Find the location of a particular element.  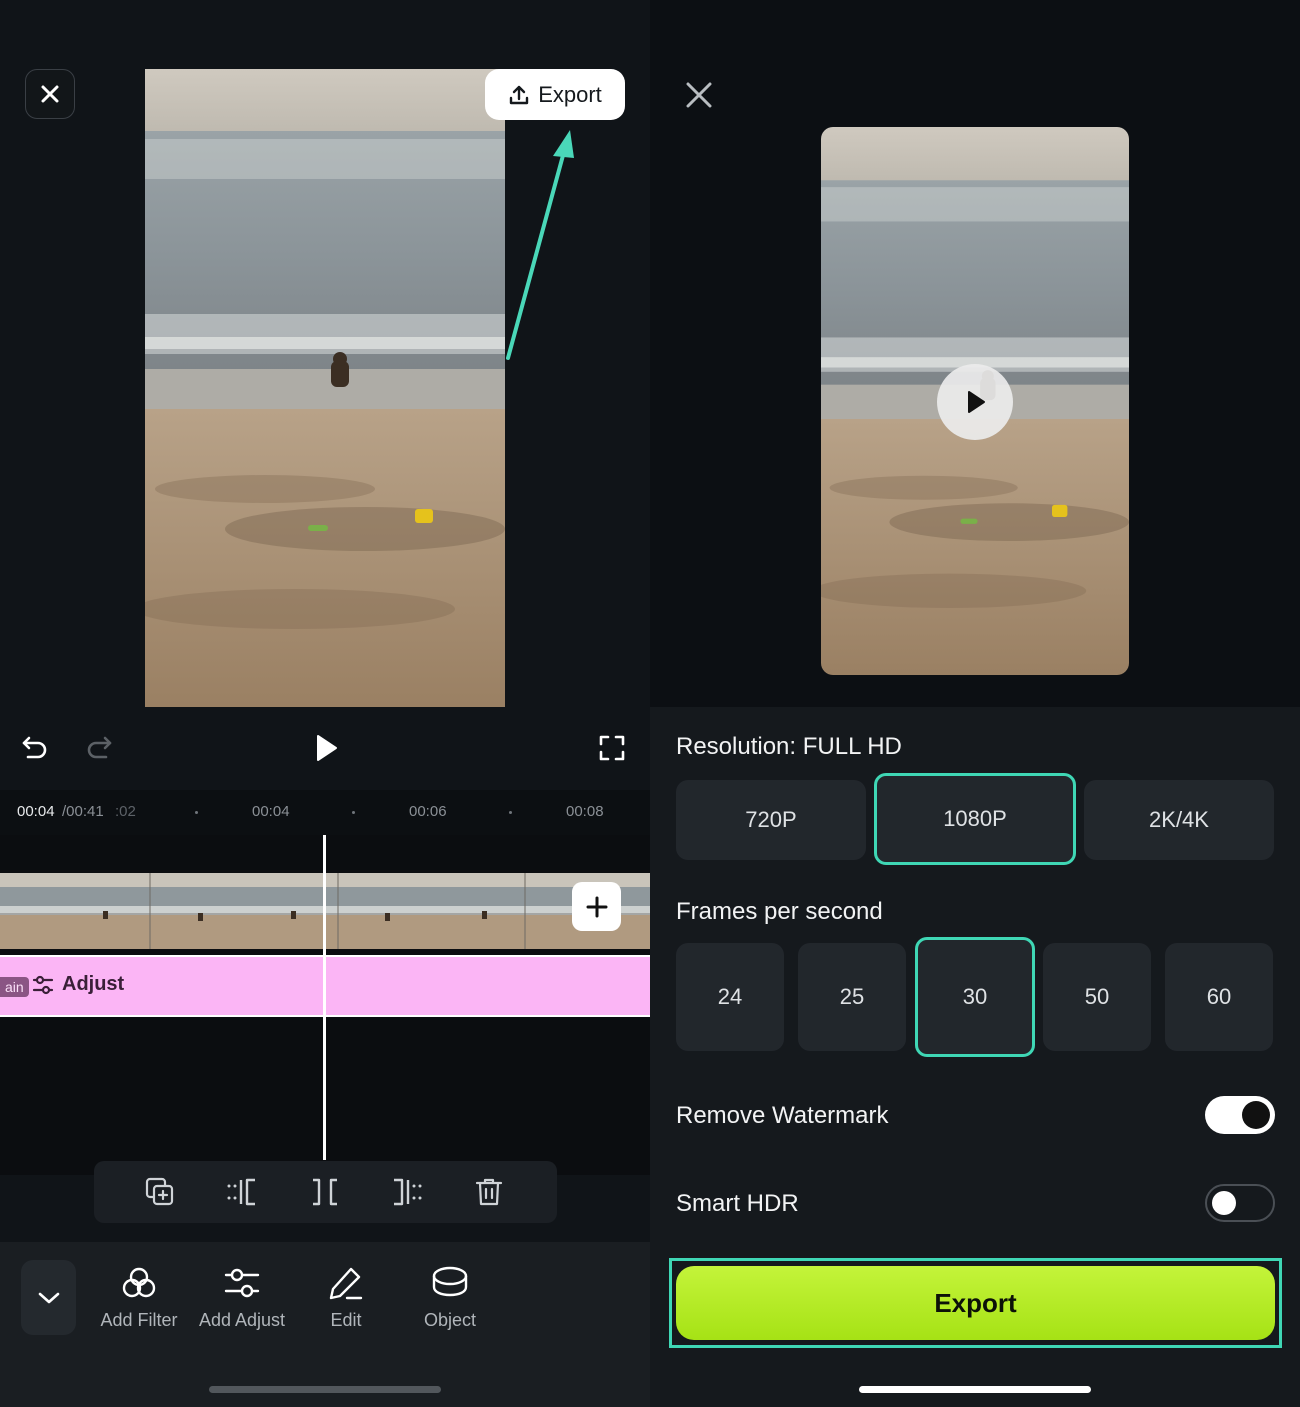

undo-icon is located at coordinates (34, 747).